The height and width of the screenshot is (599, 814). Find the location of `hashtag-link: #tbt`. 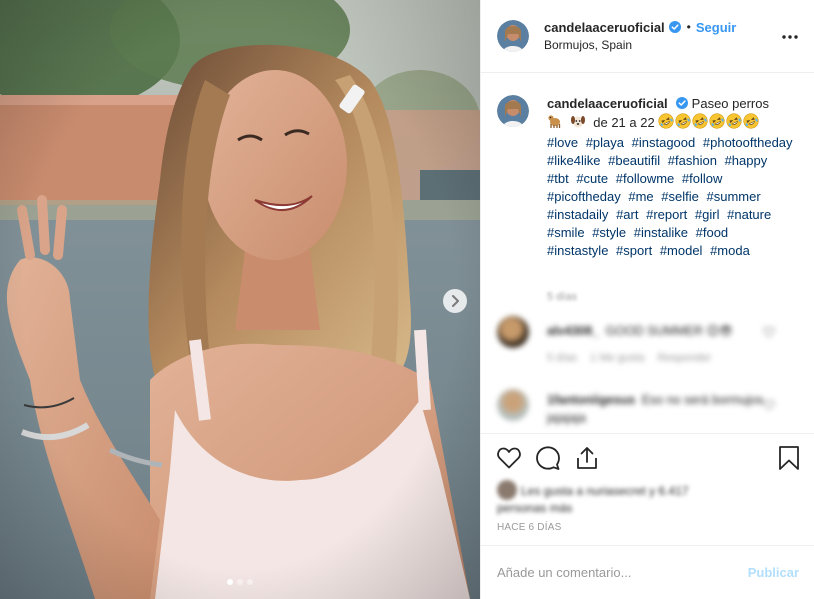

hashtag-link: #tbt is located at coordinates (558, 178).